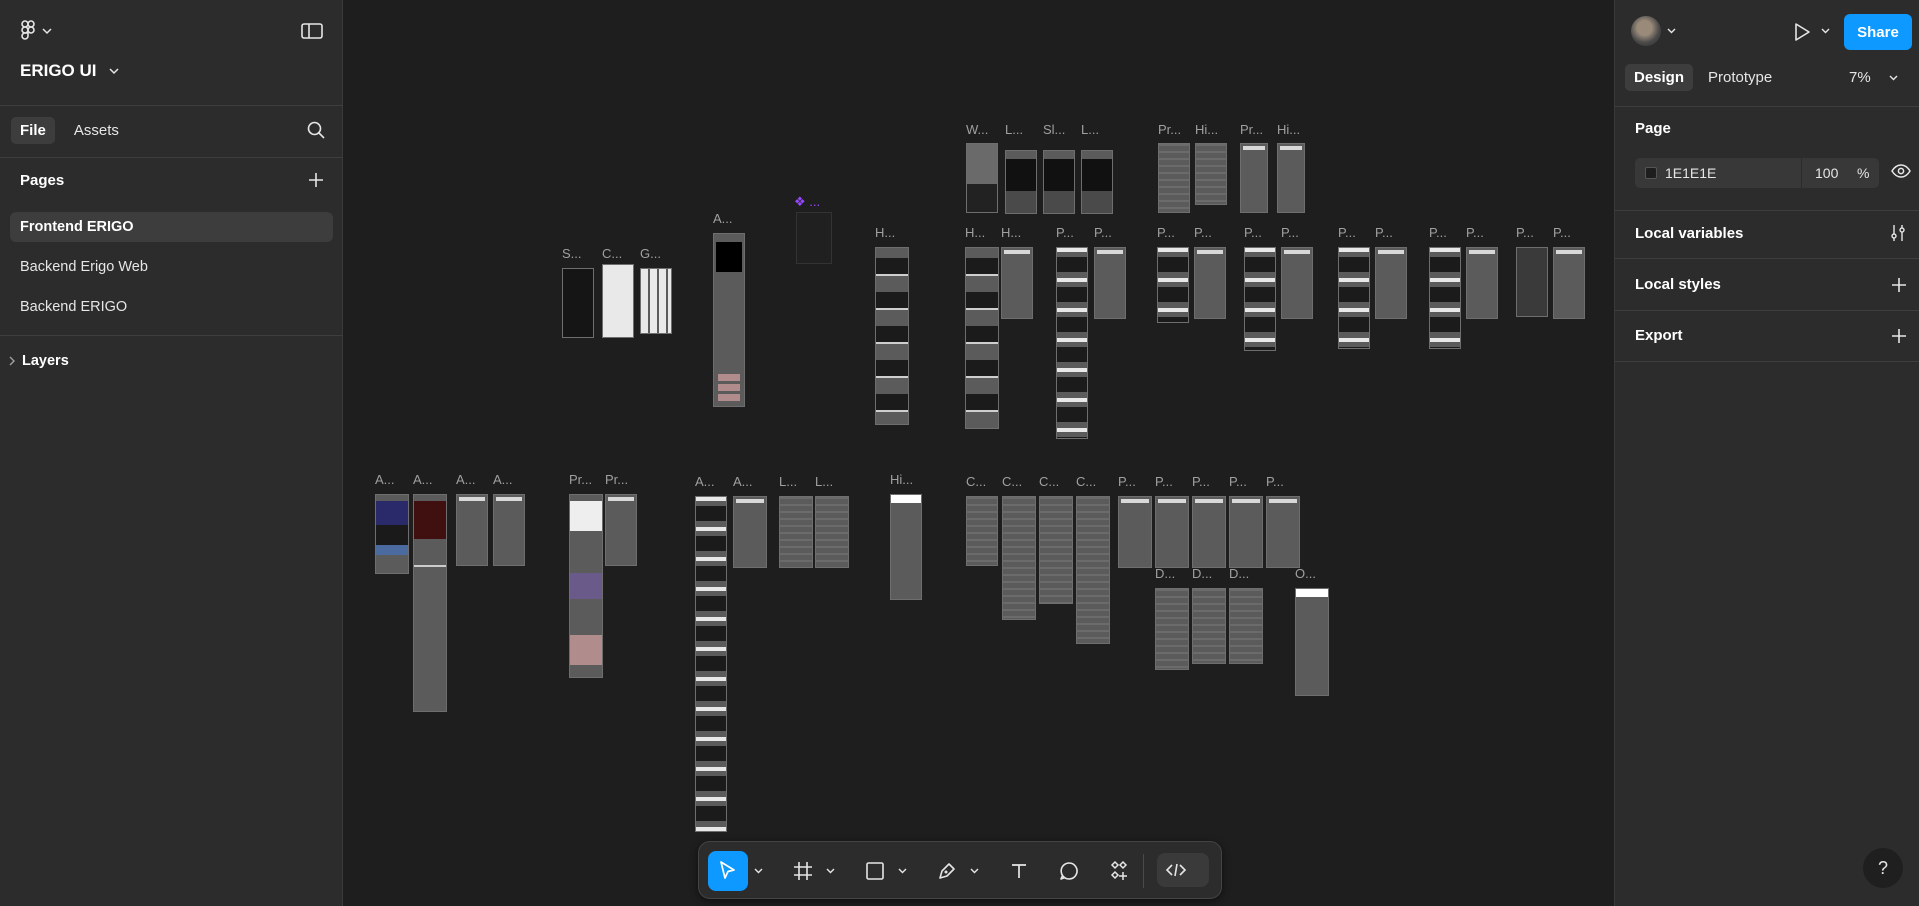 This screenshot has width=1919, height=906. What do you see at coordinates (1883, 868) in the screenshot?
I see `help-button: ?` at bounding box center [1883, 868].